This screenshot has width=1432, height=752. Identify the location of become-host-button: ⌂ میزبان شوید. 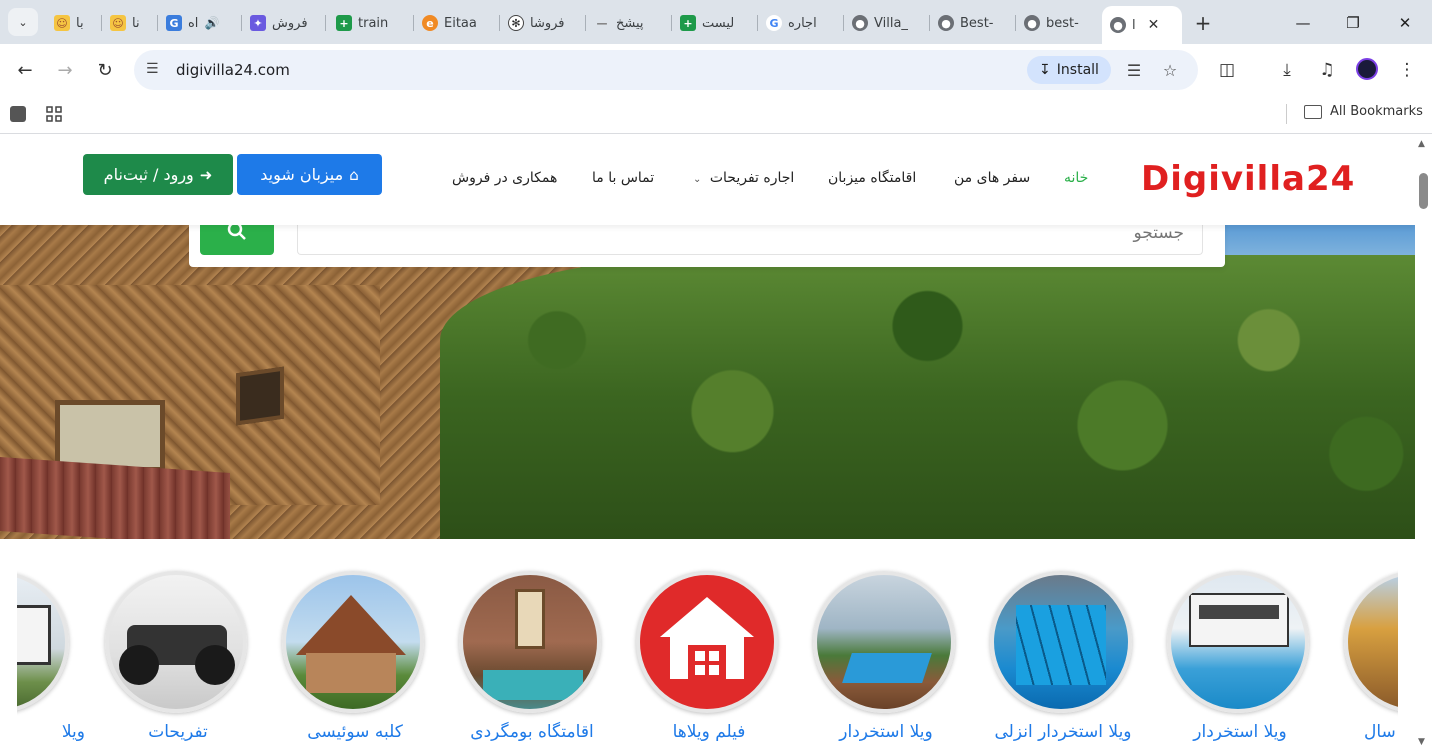
(309, 174).